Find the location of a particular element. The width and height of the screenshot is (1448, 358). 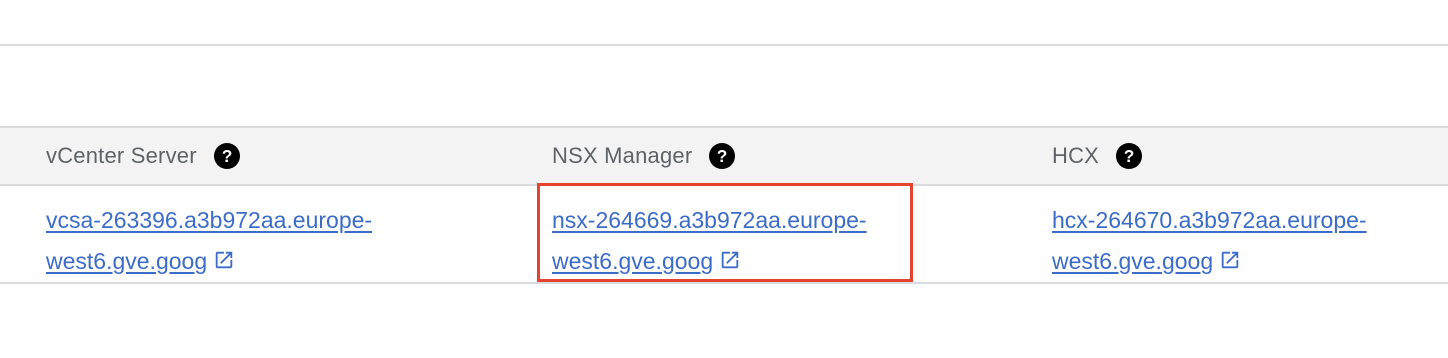

link-line-1: nsx-264669.a3b972aa.europe- is located at coordinates (709, 220).